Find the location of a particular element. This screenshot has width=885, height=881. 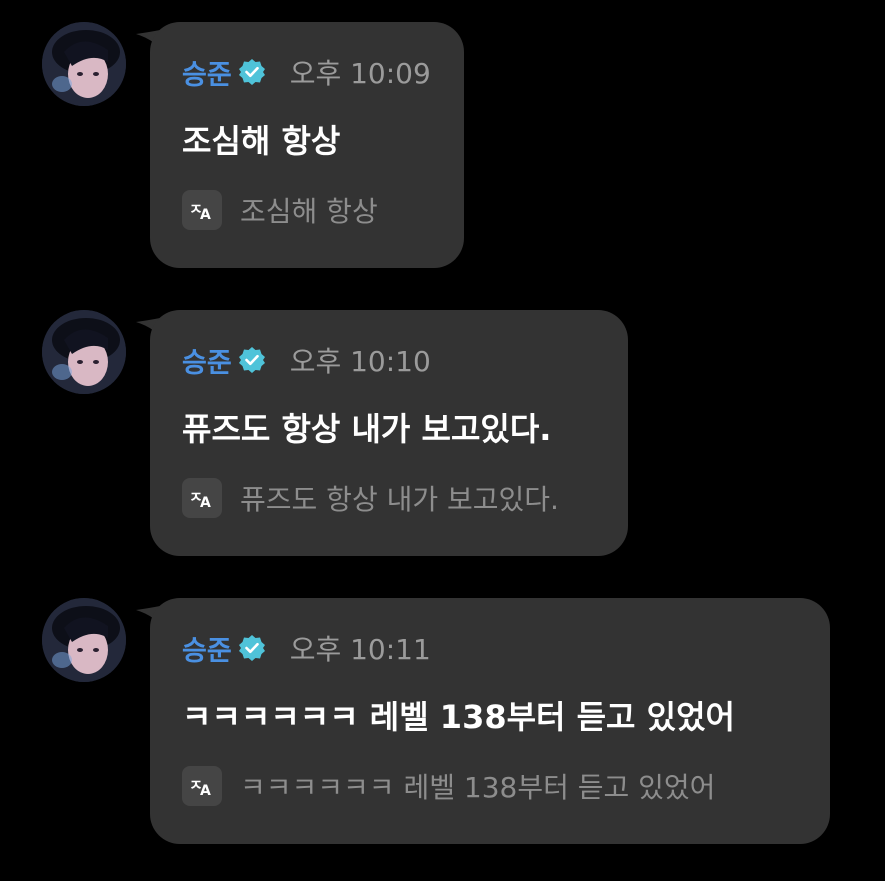

message-text: 조심해 항상 is located at coordinates (261, 141).